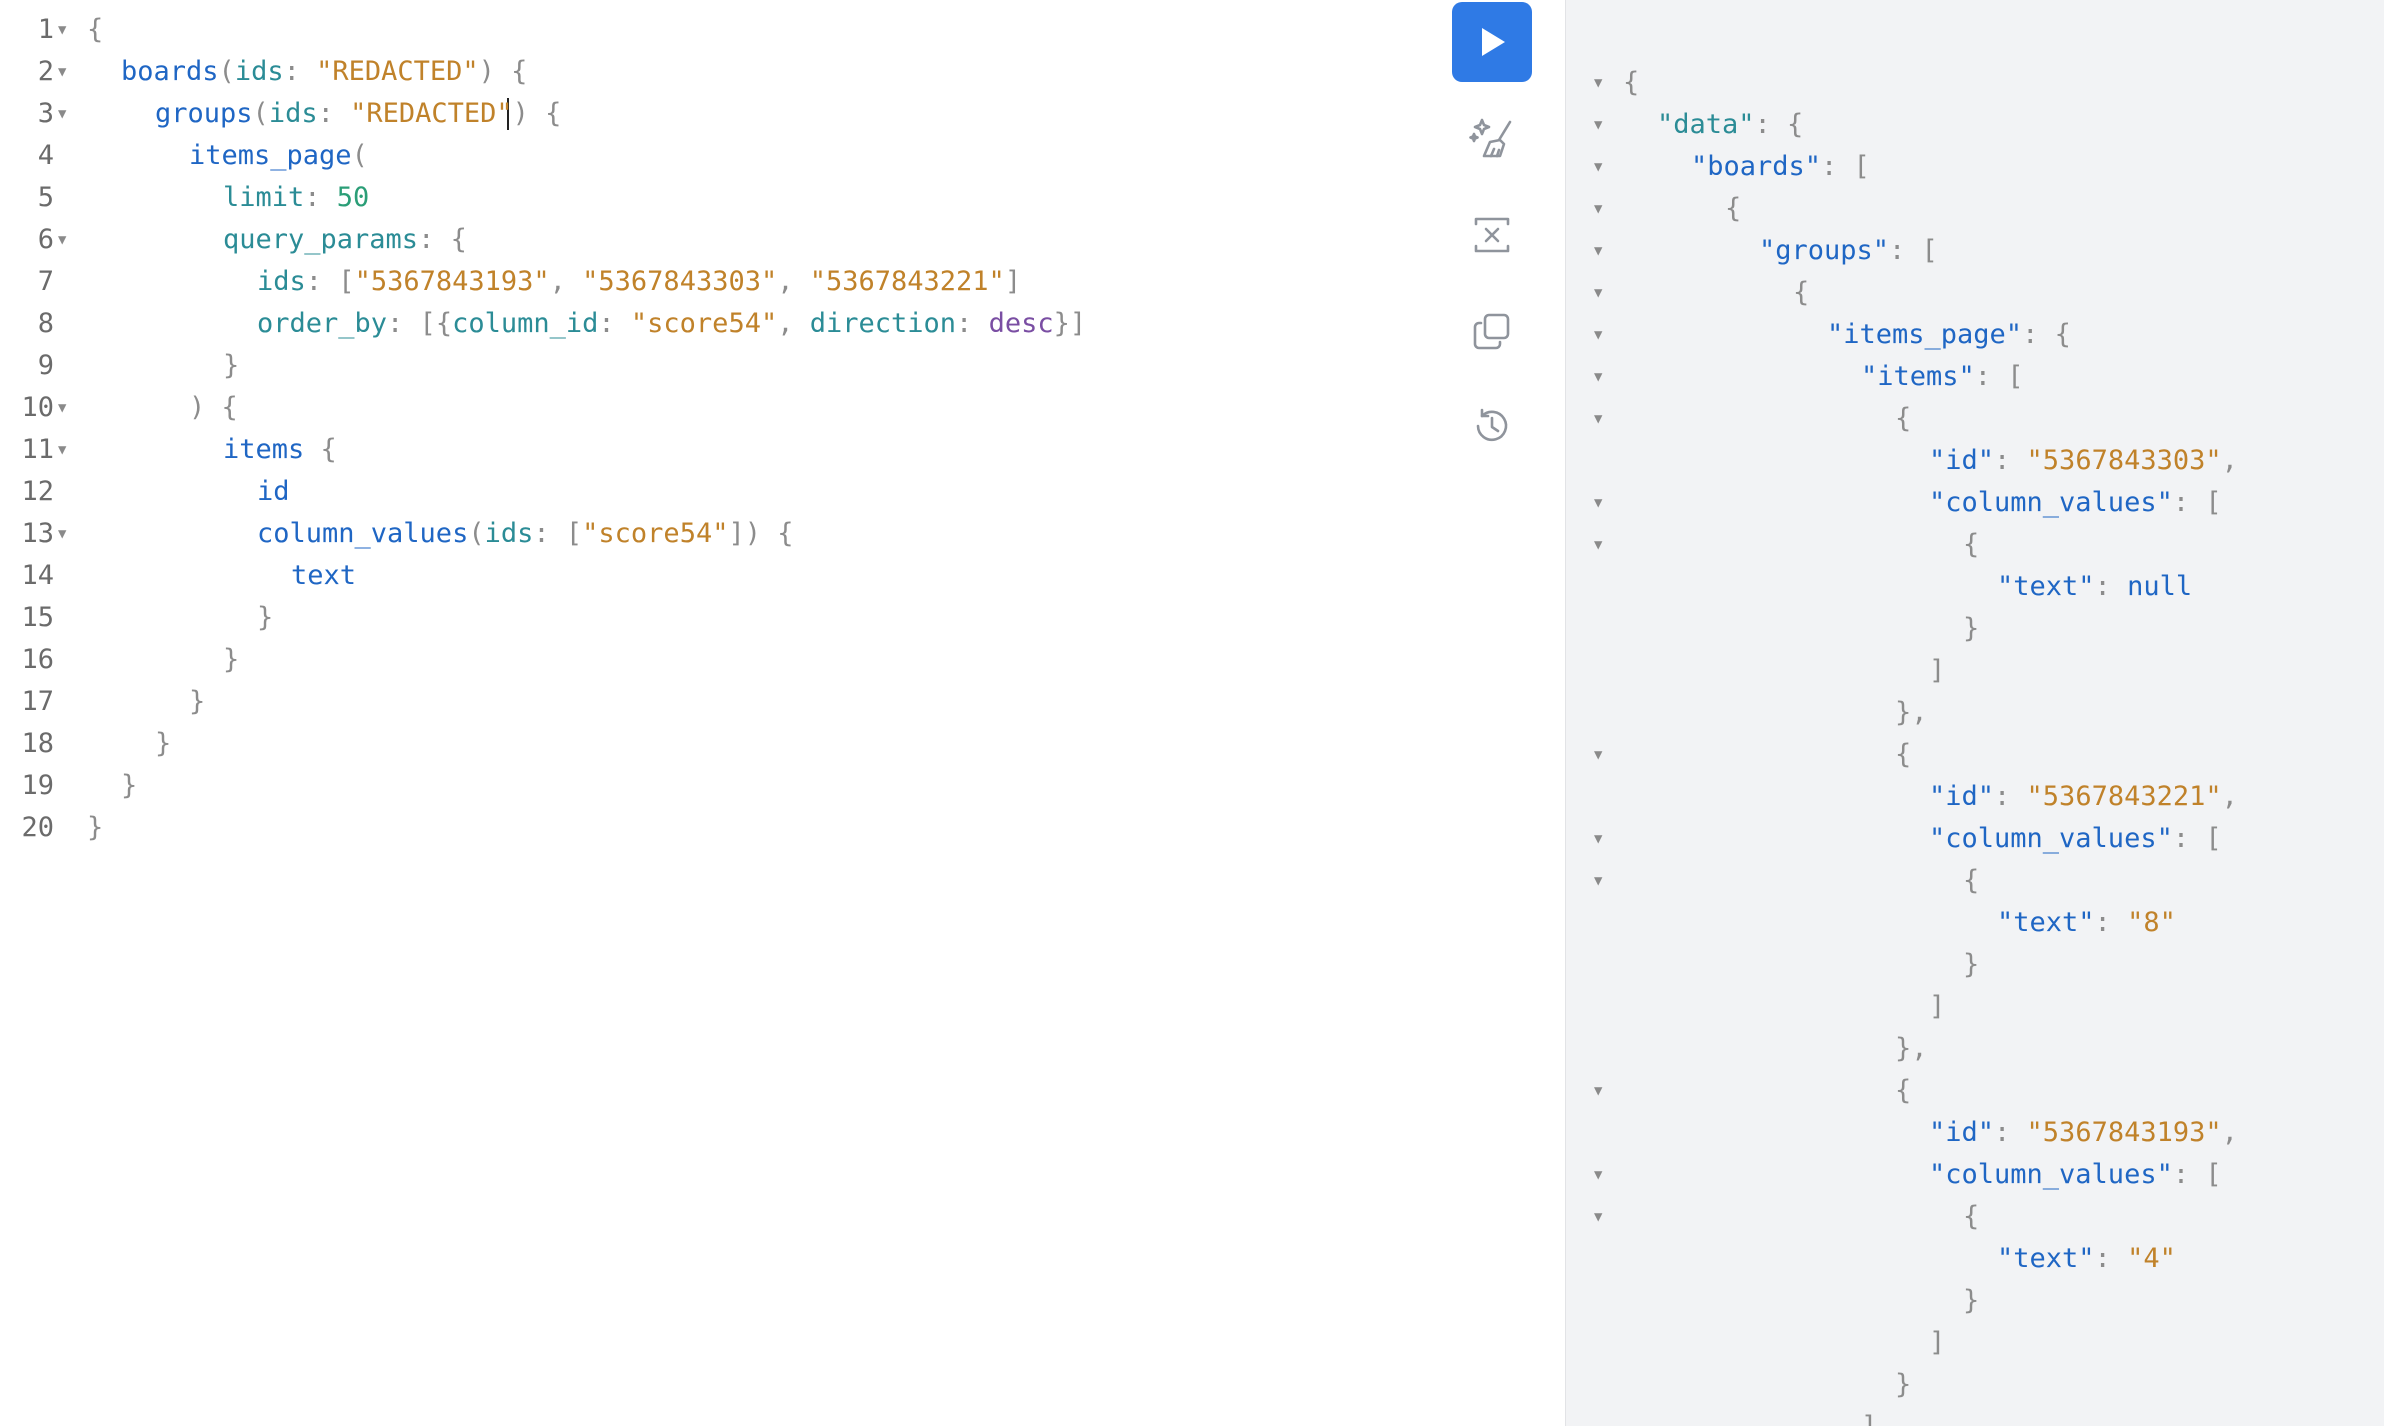  Describe the element at coordinates (700, 30) in the screenshot. I see `editor-line: 1 ▼ {` at that location.